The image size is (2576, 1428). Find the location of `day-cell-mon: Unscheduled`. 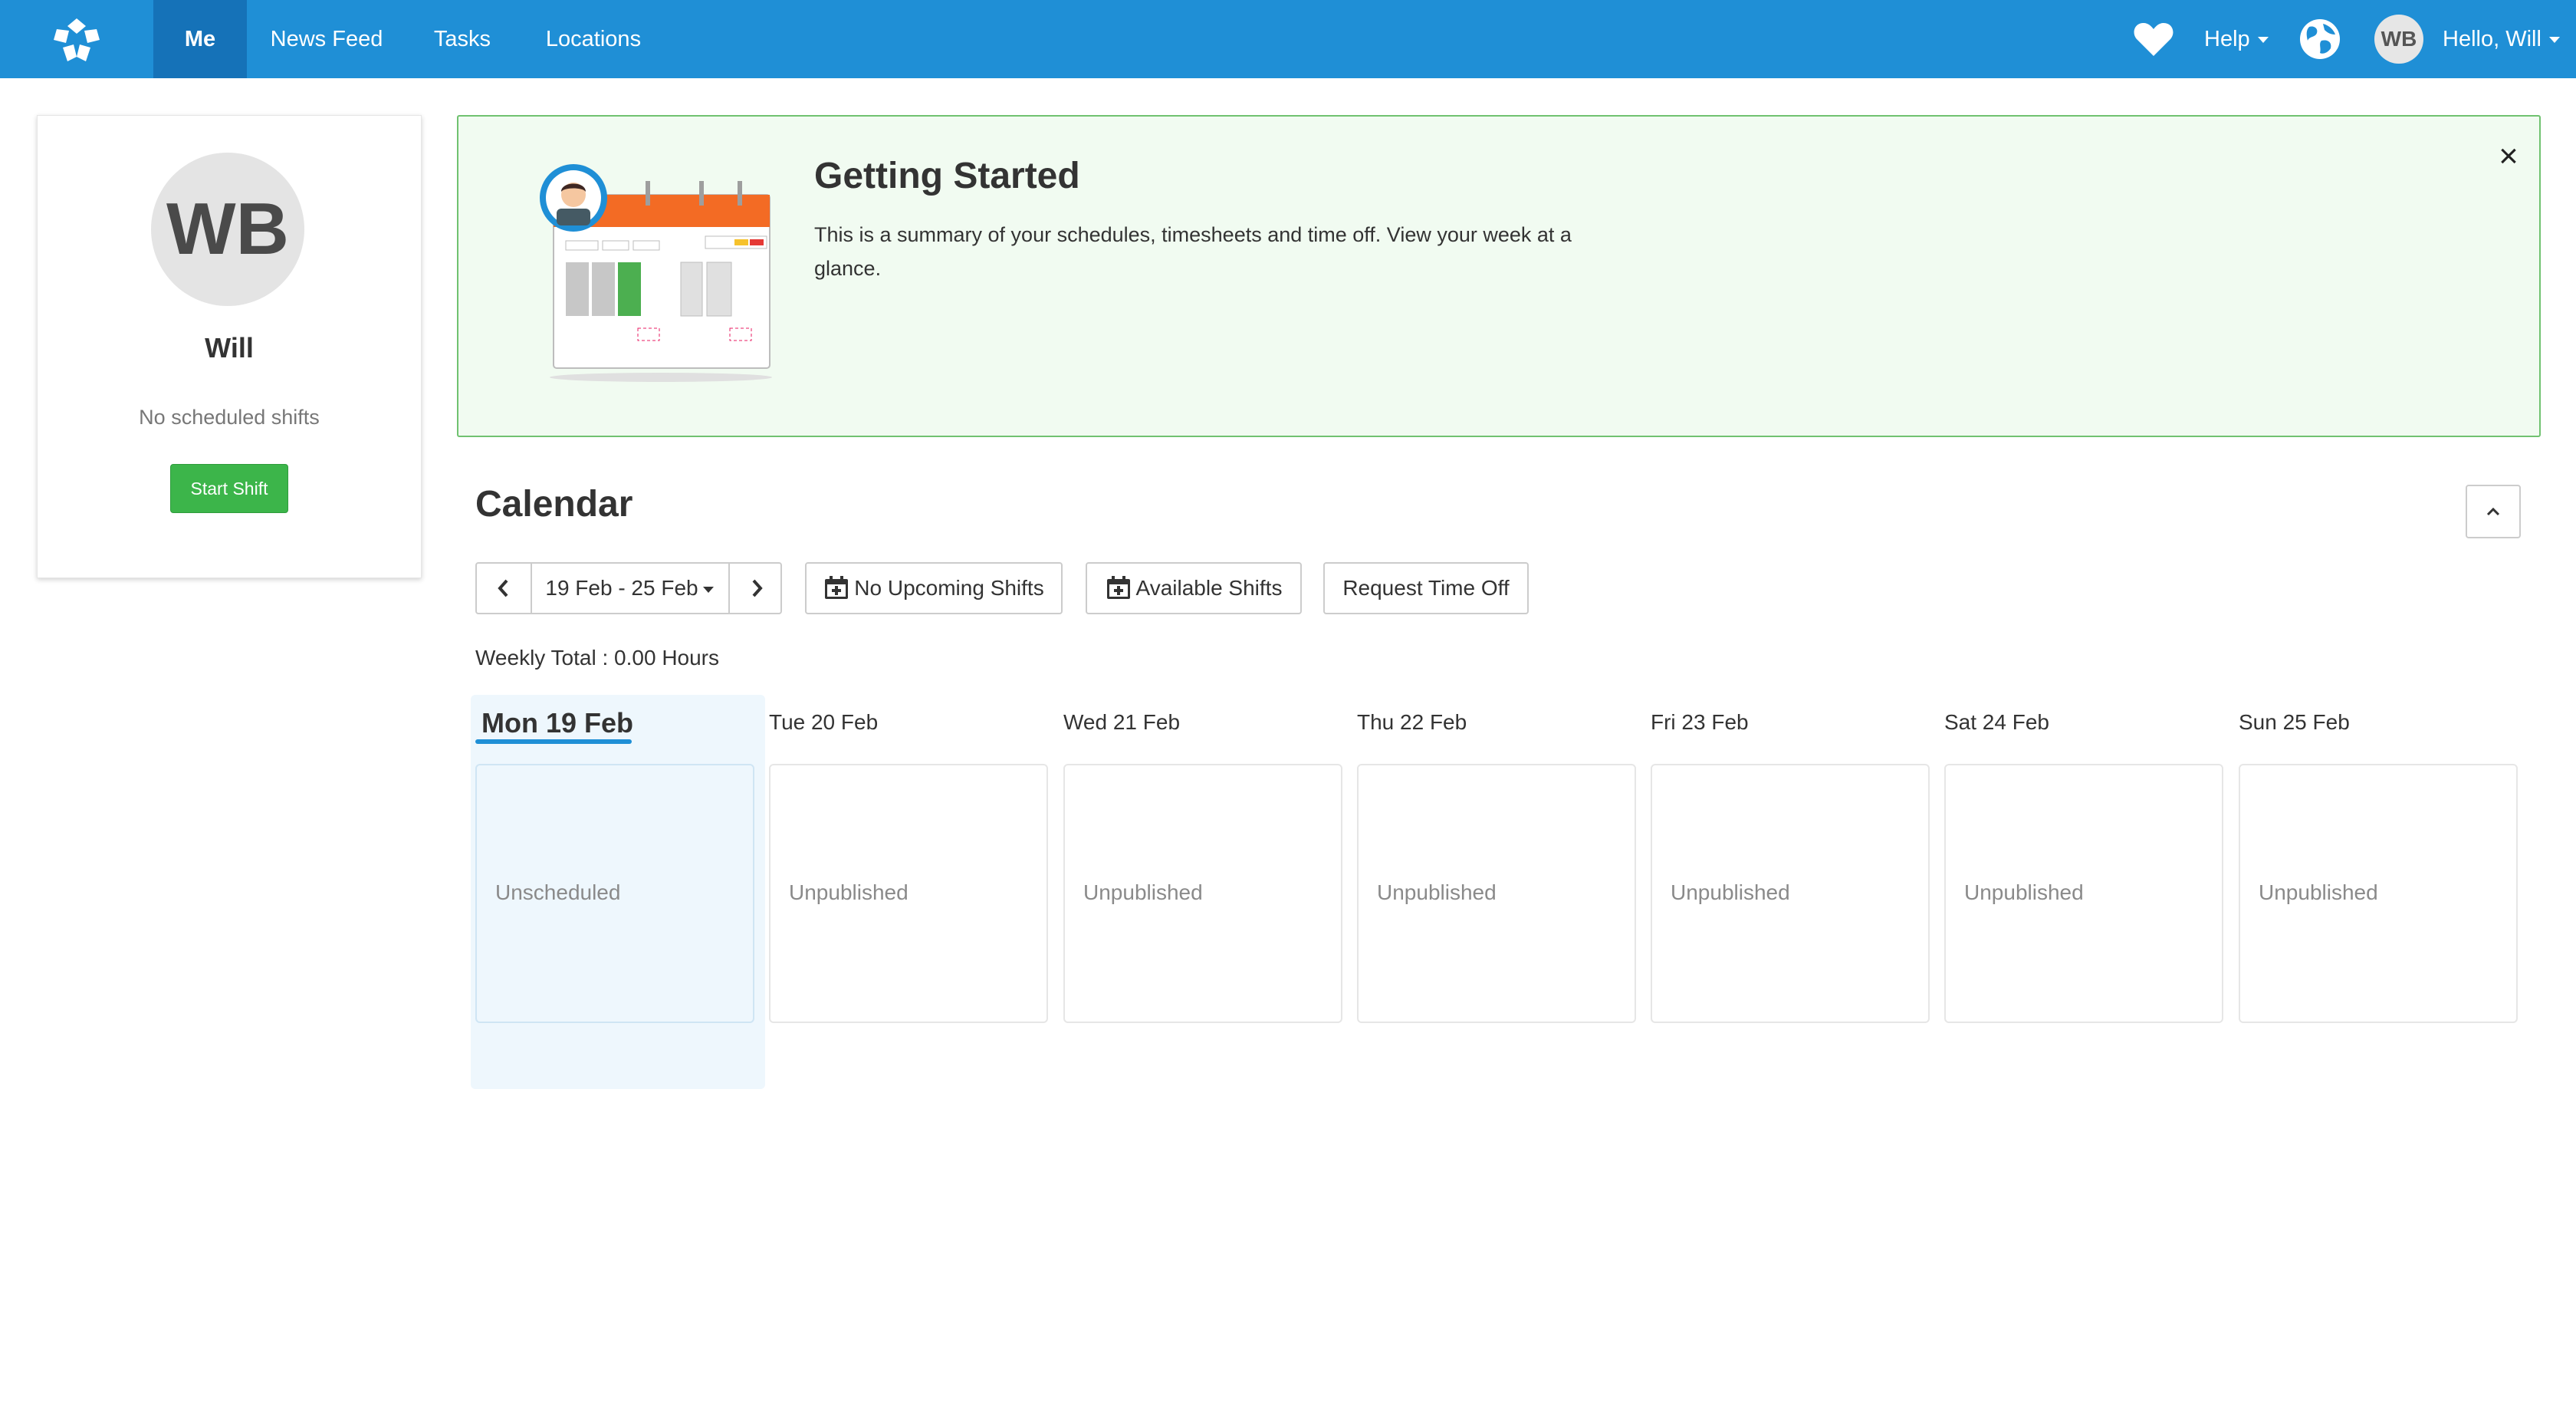

day-cell-mon: Unscheduled is located at coordinates (614, 893).